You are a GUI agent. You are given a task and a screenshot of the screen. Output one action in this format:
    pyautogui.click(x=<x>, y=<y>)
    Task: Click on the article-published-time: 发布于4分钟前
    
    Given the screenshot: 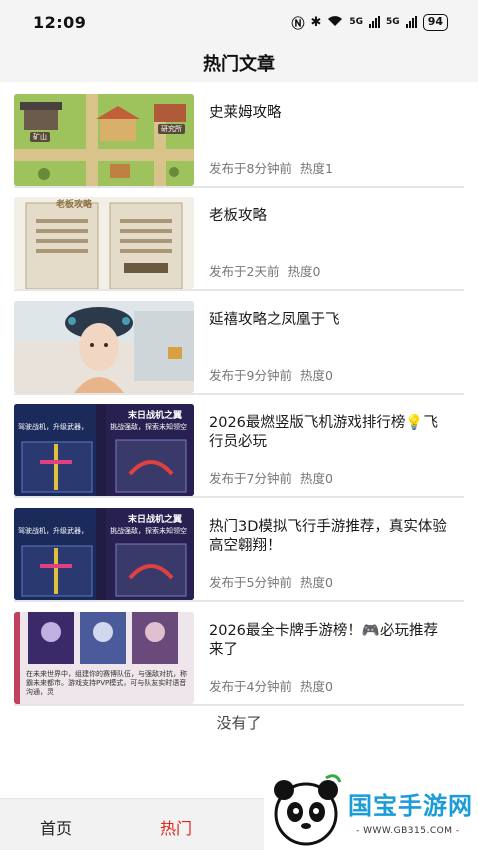 What is the action you would take?
    pyautogui.click(x=250, y=686)
    